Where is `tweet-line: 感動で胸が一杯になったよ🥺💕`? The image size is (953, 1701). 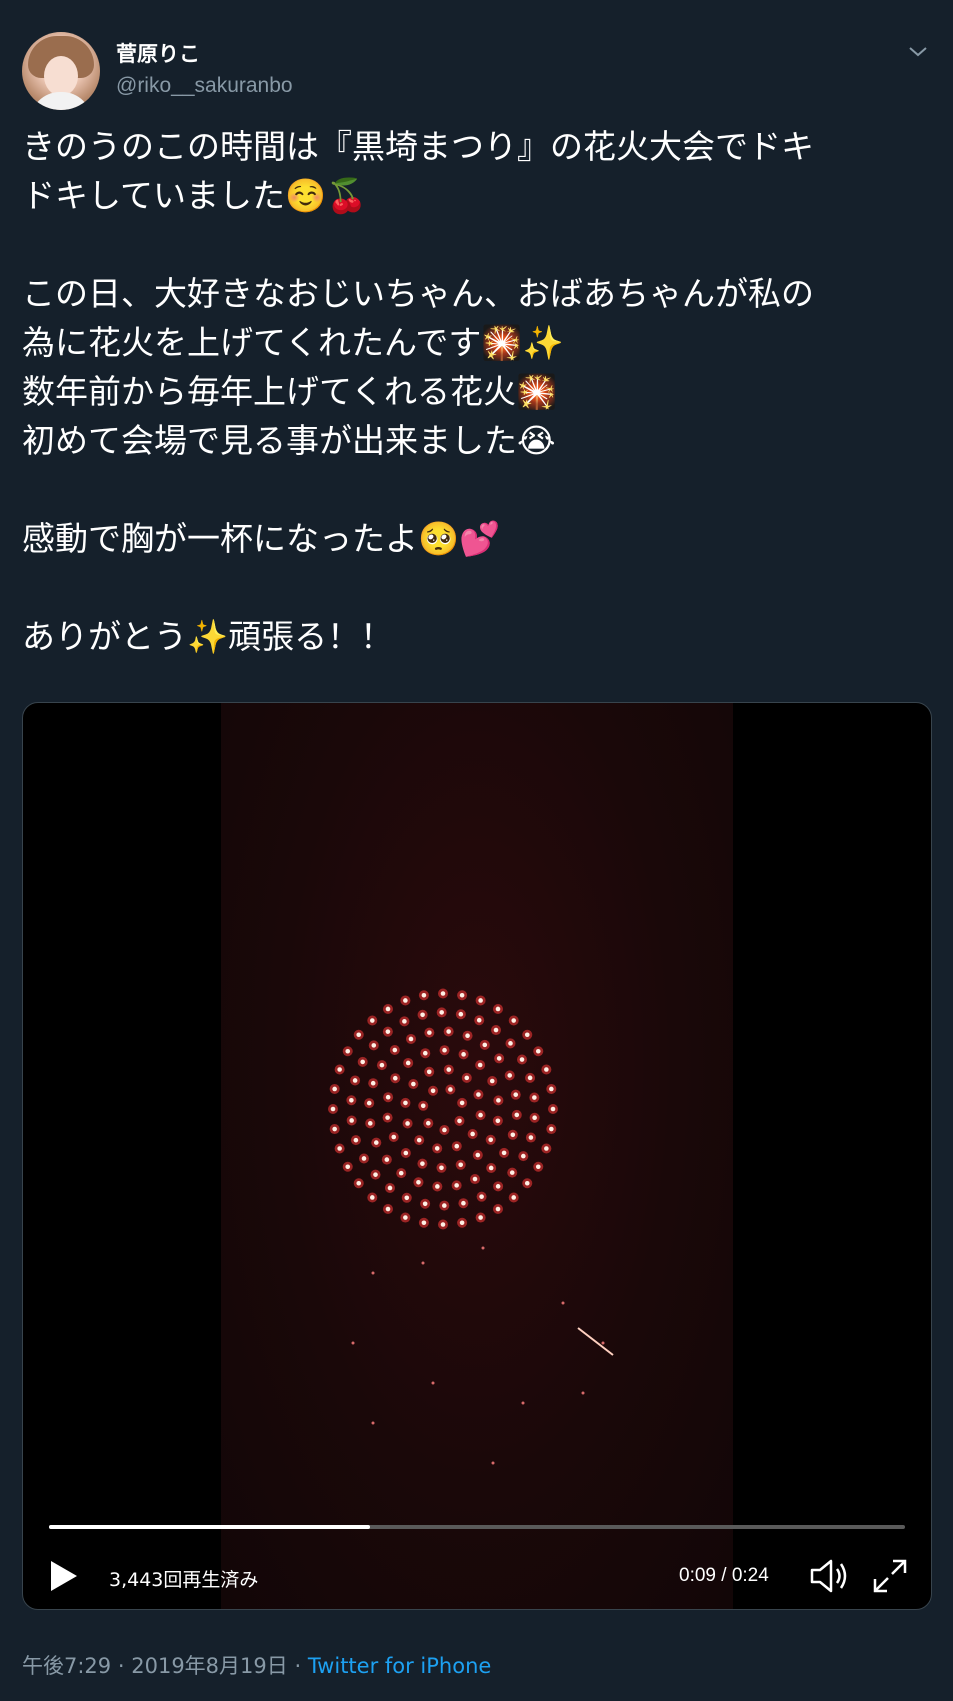
tweet-line: 感動で胸が一杯になったよ🥺💕 is located at coordinates (261, 538).